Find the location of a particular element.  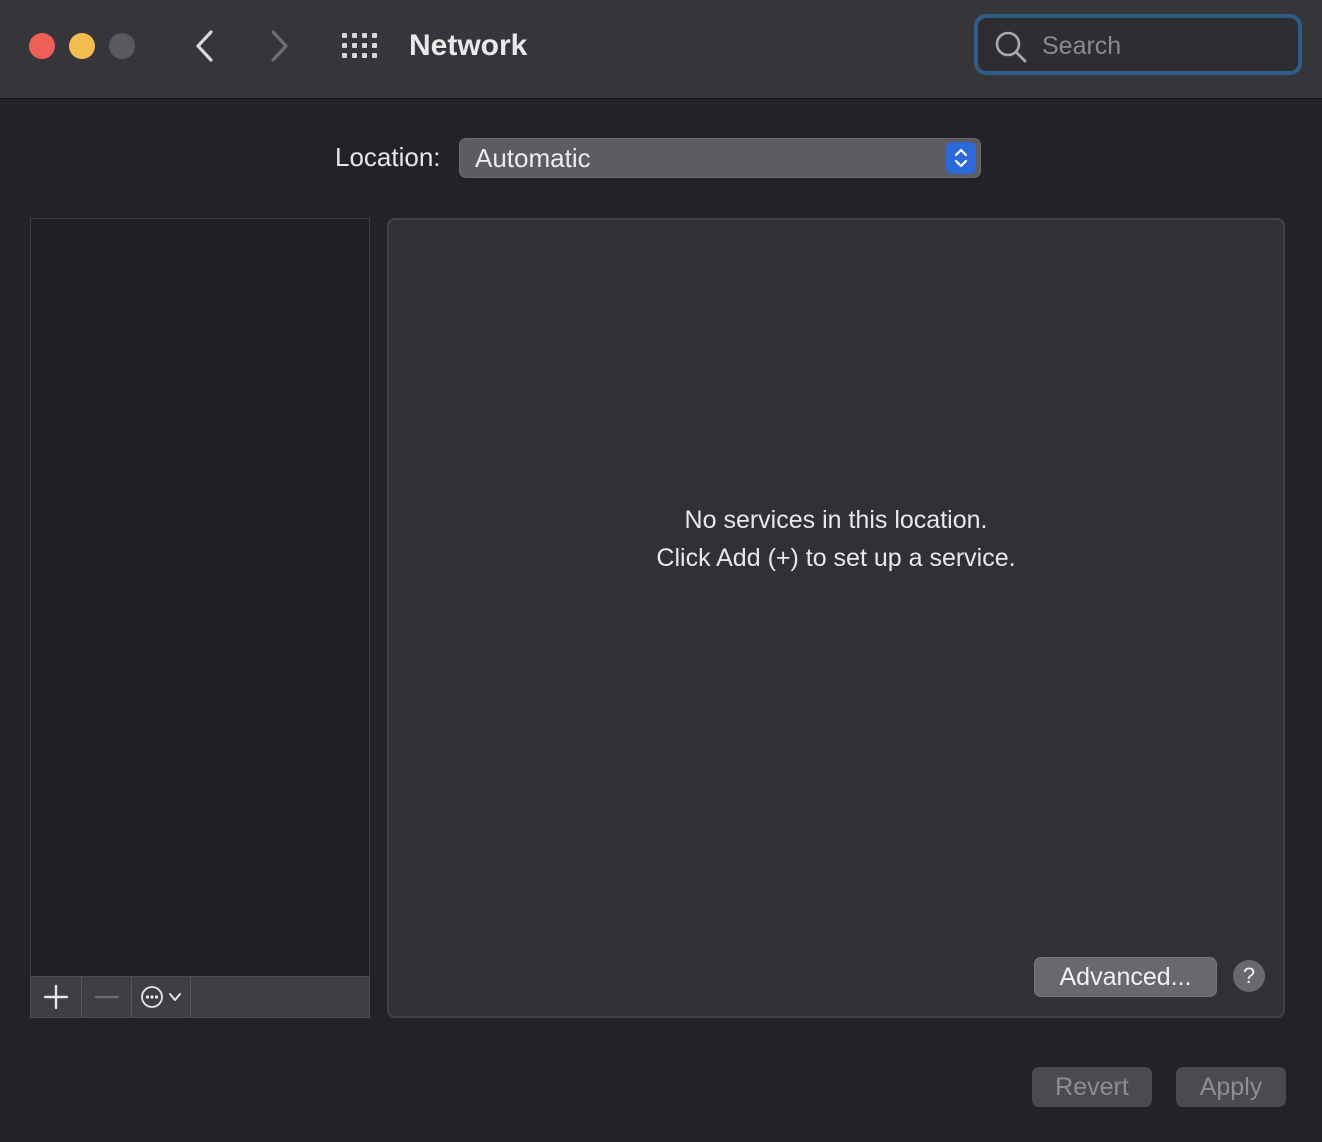

help-button: ? is located at coordinates (1249, 976).